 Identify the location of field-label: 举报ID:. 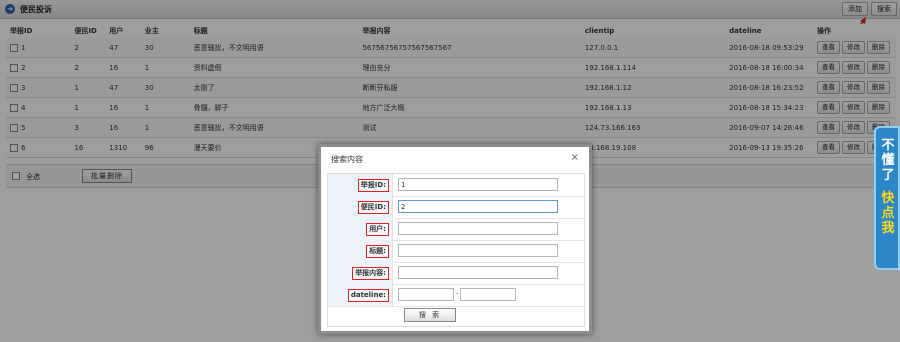
(373, 185).